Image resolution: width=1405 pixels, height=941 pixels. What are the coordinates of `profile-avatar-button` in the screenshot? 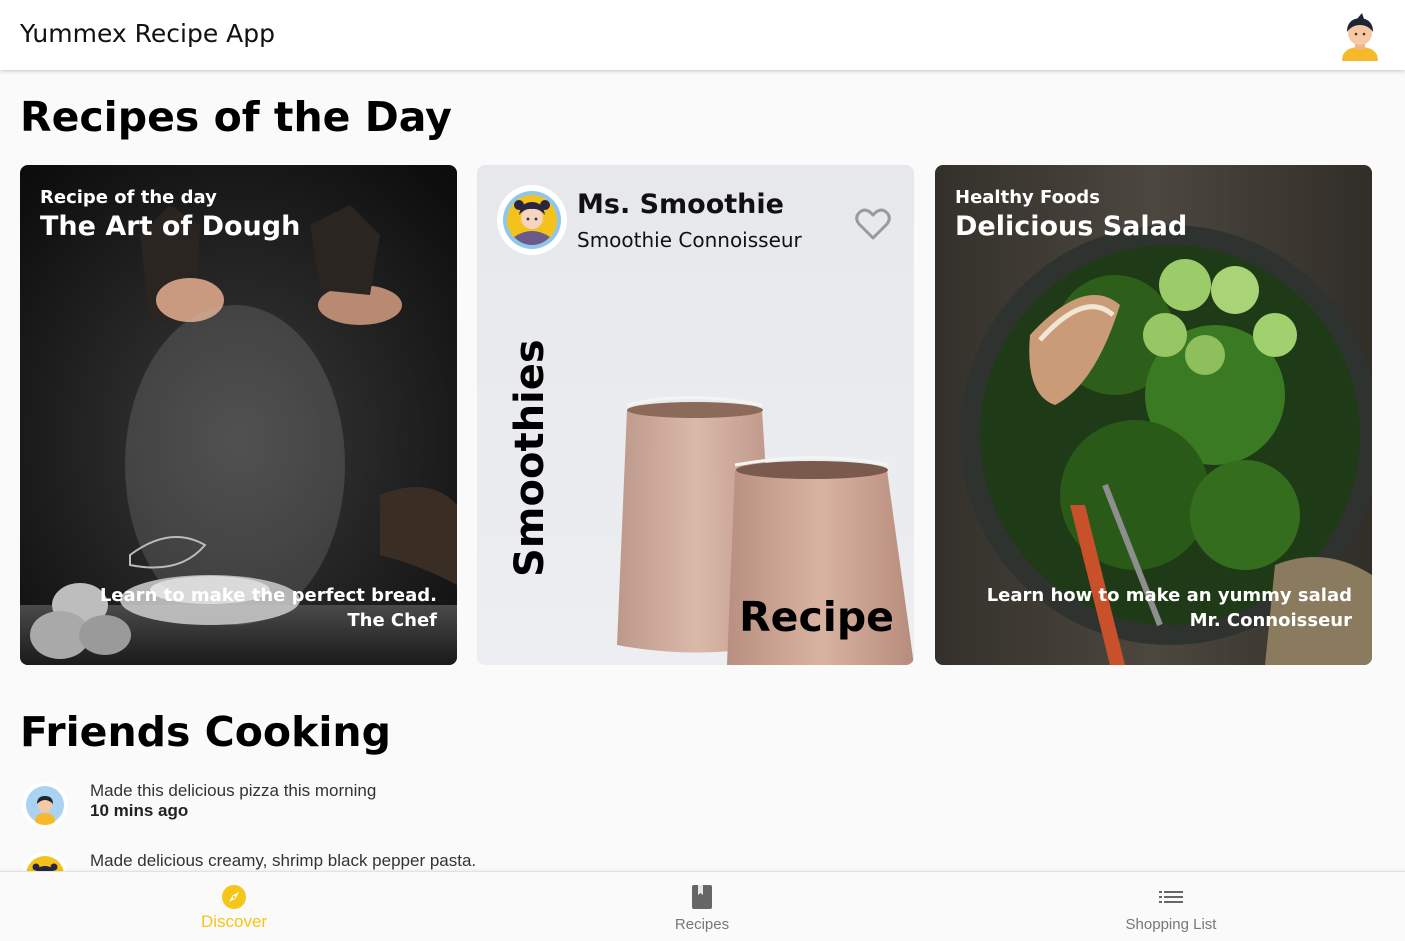 It's located at (1360, 37).